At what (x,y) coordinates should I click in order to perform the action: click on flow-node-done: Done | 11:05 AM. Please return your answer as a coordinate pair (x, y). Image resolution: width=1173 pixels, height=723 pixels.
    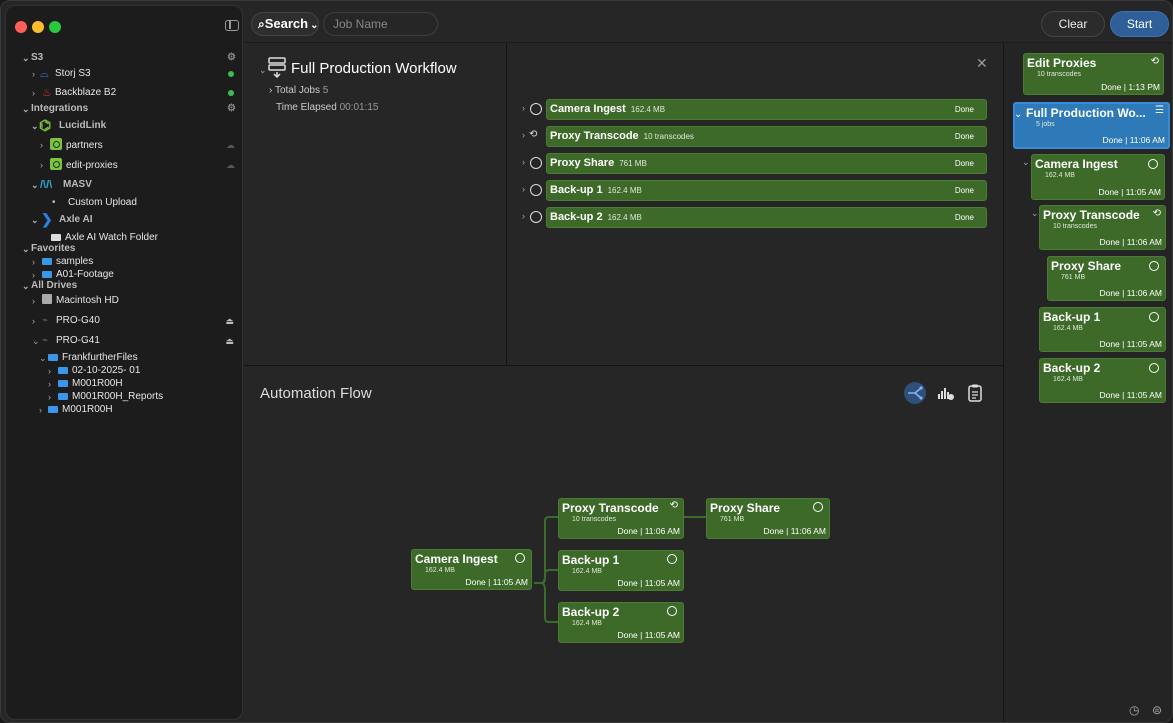
    Looking at the image, I should click on (496, 582).